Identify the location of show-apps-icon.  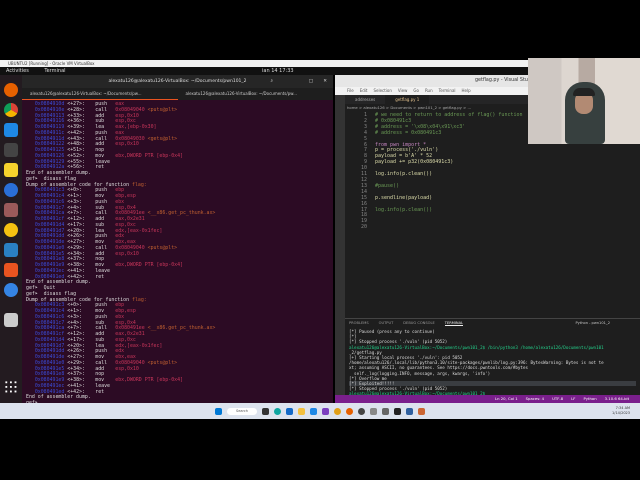
(11, 387).